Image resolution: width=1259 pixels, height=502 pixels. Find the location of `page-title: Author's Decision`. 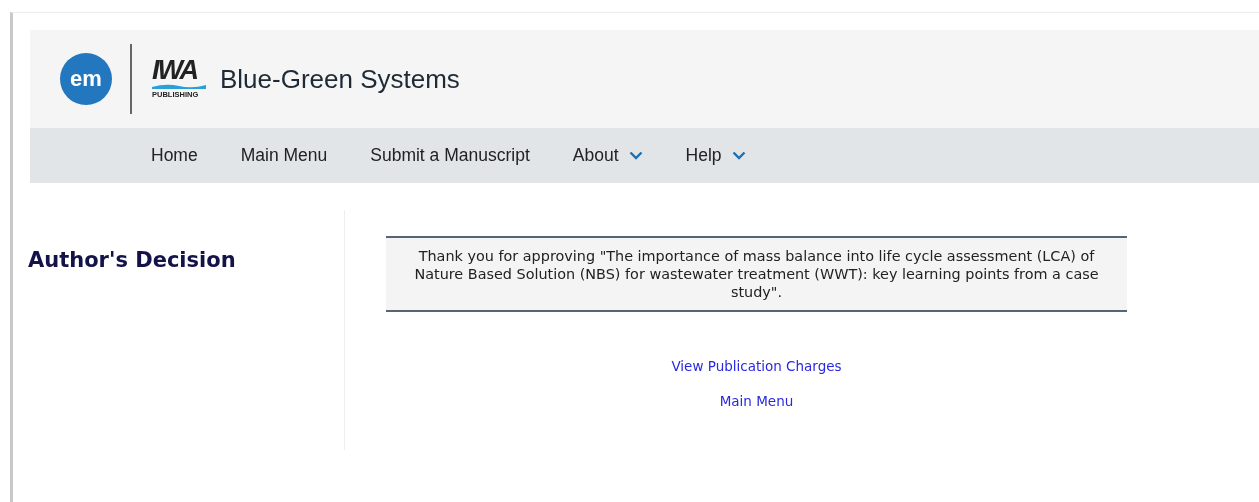

page-title: Author's Decision is located at coordinates (132, 260).